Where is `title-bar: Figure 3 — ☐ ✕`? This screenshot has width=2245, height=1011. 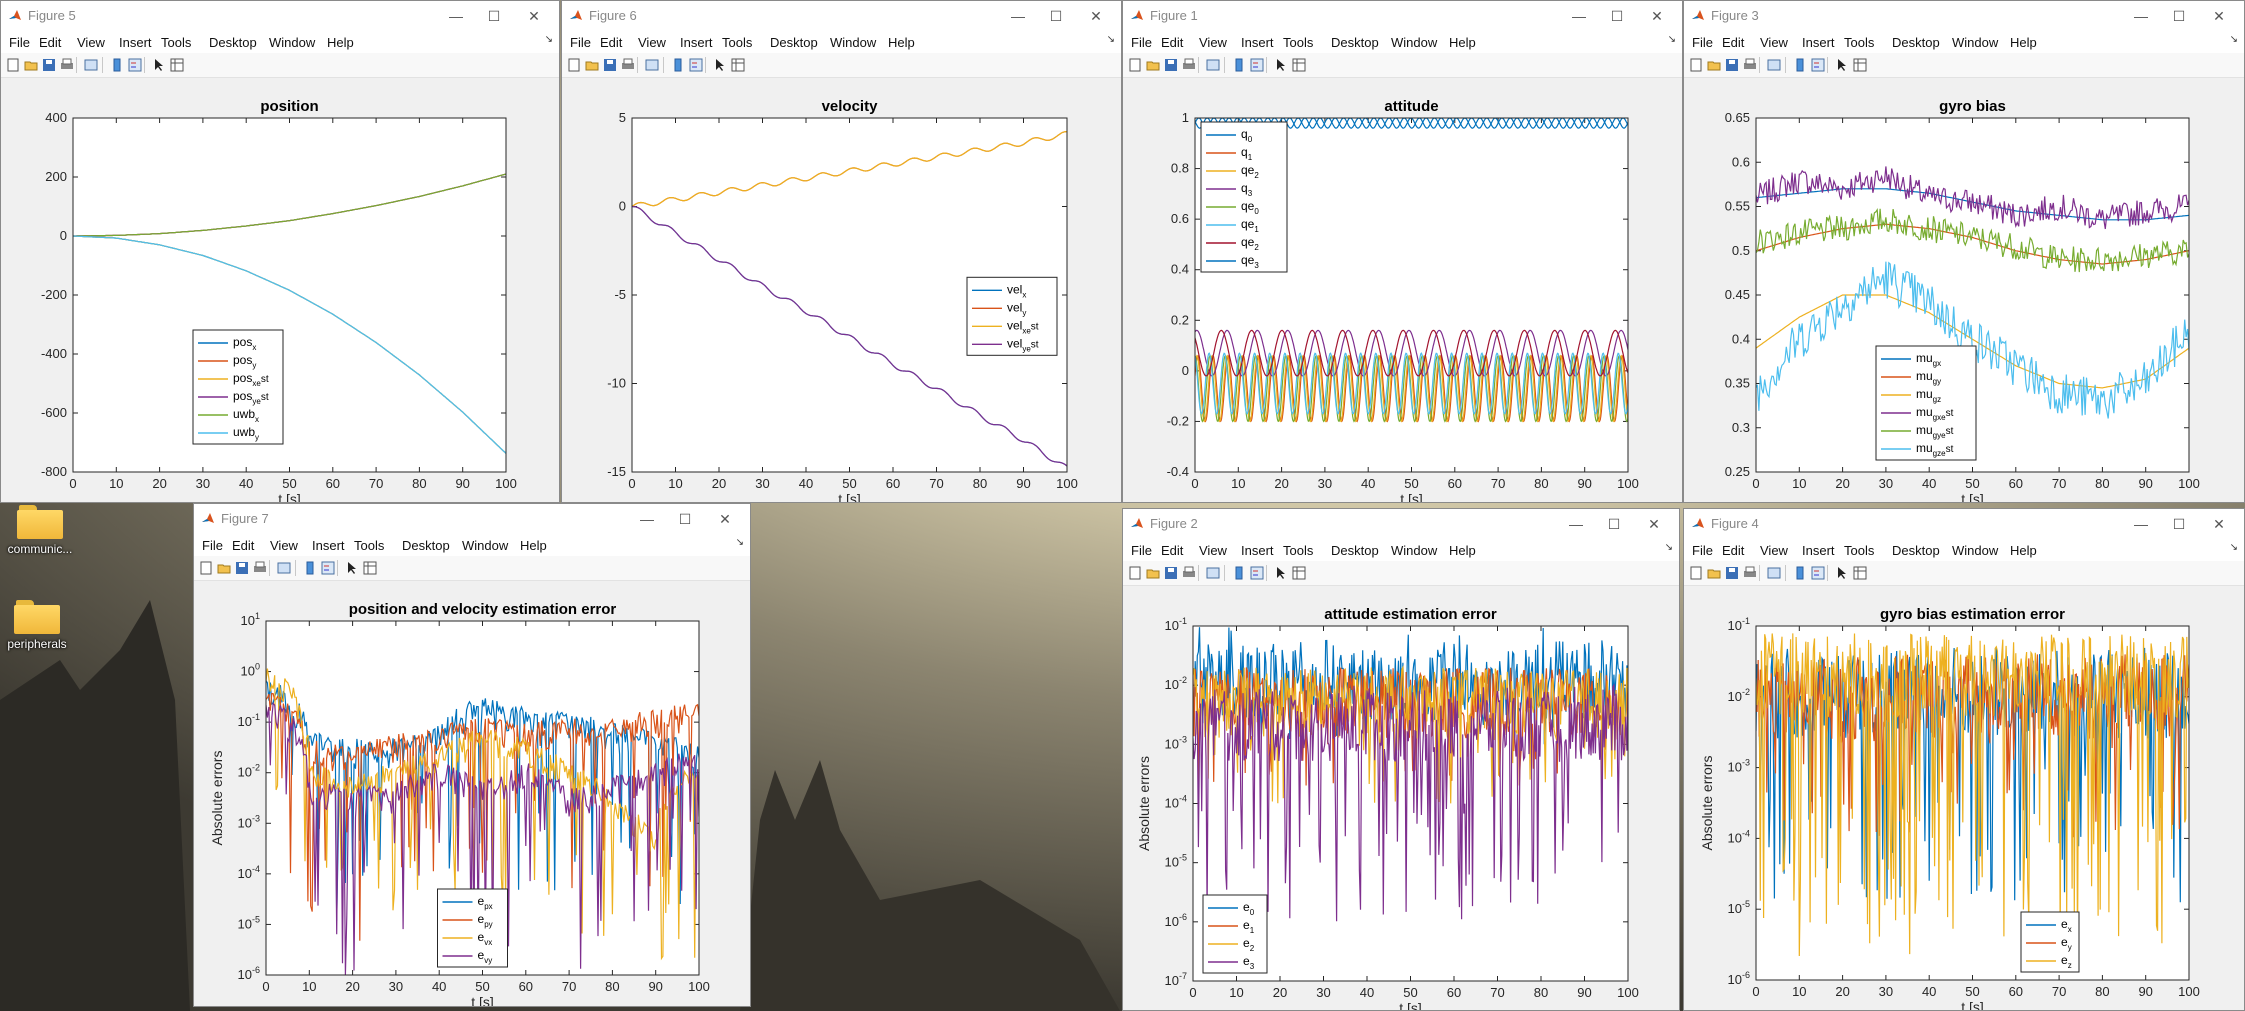
title-bar: Figure 3 — ☐ ✕ is located at coordinates (1964, 16).